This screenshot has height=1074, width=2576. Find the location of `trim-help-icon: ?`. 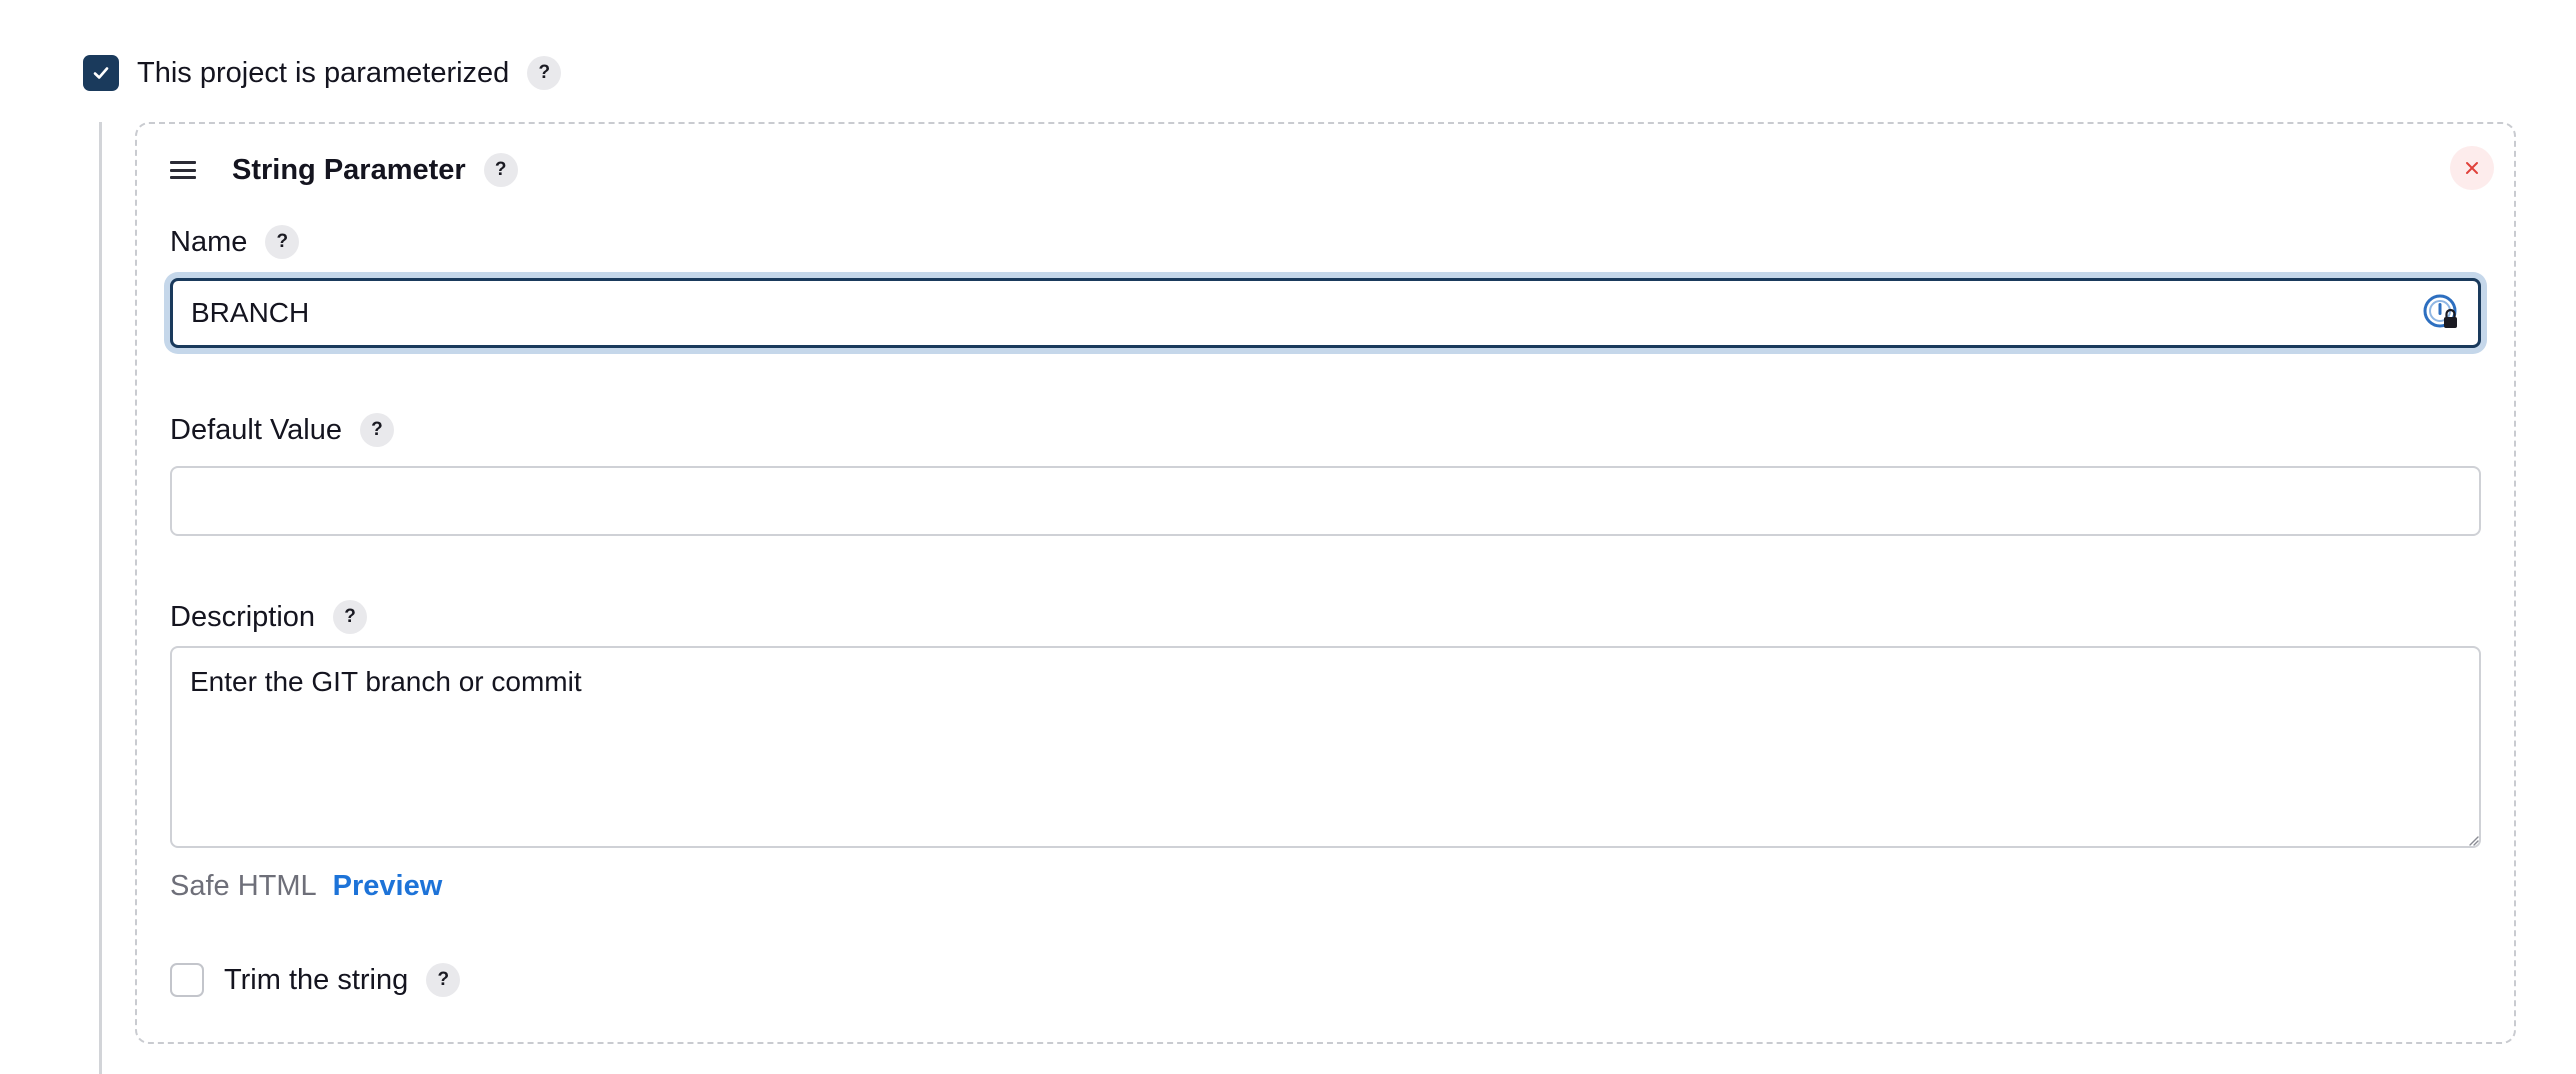

trim-help-icon: ? is located at coordinates (443, 980).